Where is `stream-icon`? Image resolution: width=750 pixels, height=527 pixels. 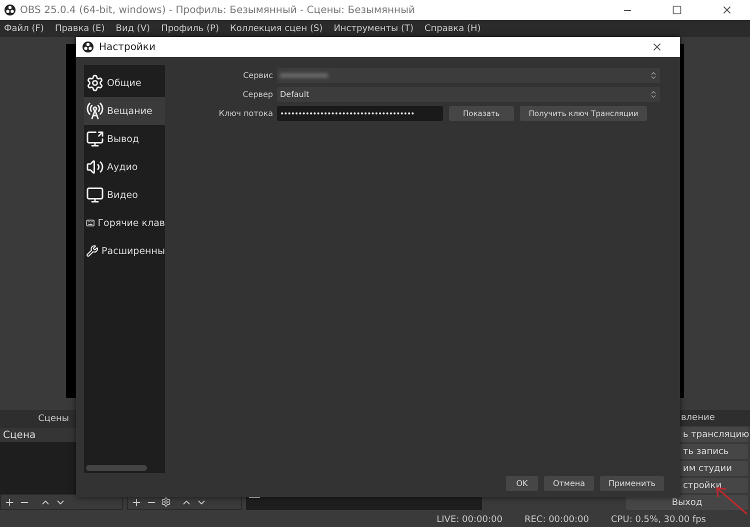
stream-icon is located at coordinates (95, 111).